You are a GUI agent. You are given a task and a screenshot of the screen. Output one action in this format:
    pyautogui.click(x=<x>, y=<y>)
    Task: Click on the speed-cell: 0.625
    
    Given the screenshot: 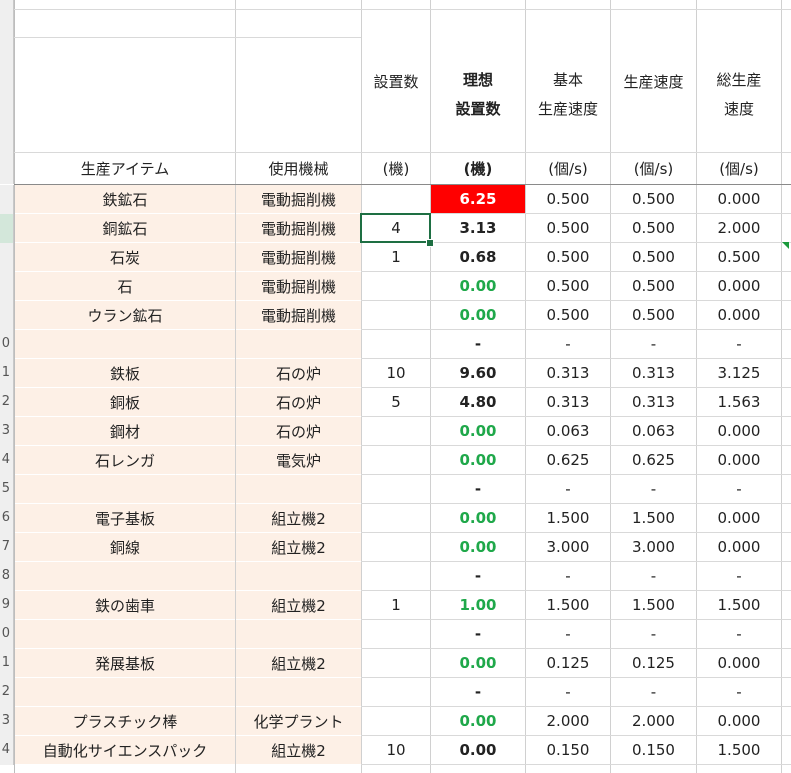 What is the action you would take?
    pyautogui.click(x=653, y=460)
    